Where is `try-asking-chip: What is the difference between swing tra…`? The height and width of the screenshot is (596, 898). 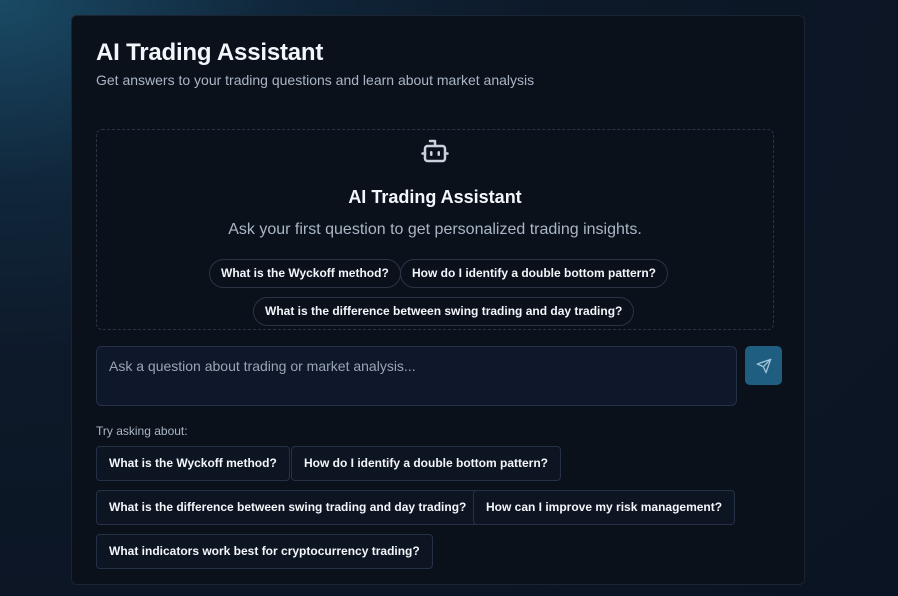 try-asking-chip: What is the difference between swing tra… is located at coordinates (288, 507).